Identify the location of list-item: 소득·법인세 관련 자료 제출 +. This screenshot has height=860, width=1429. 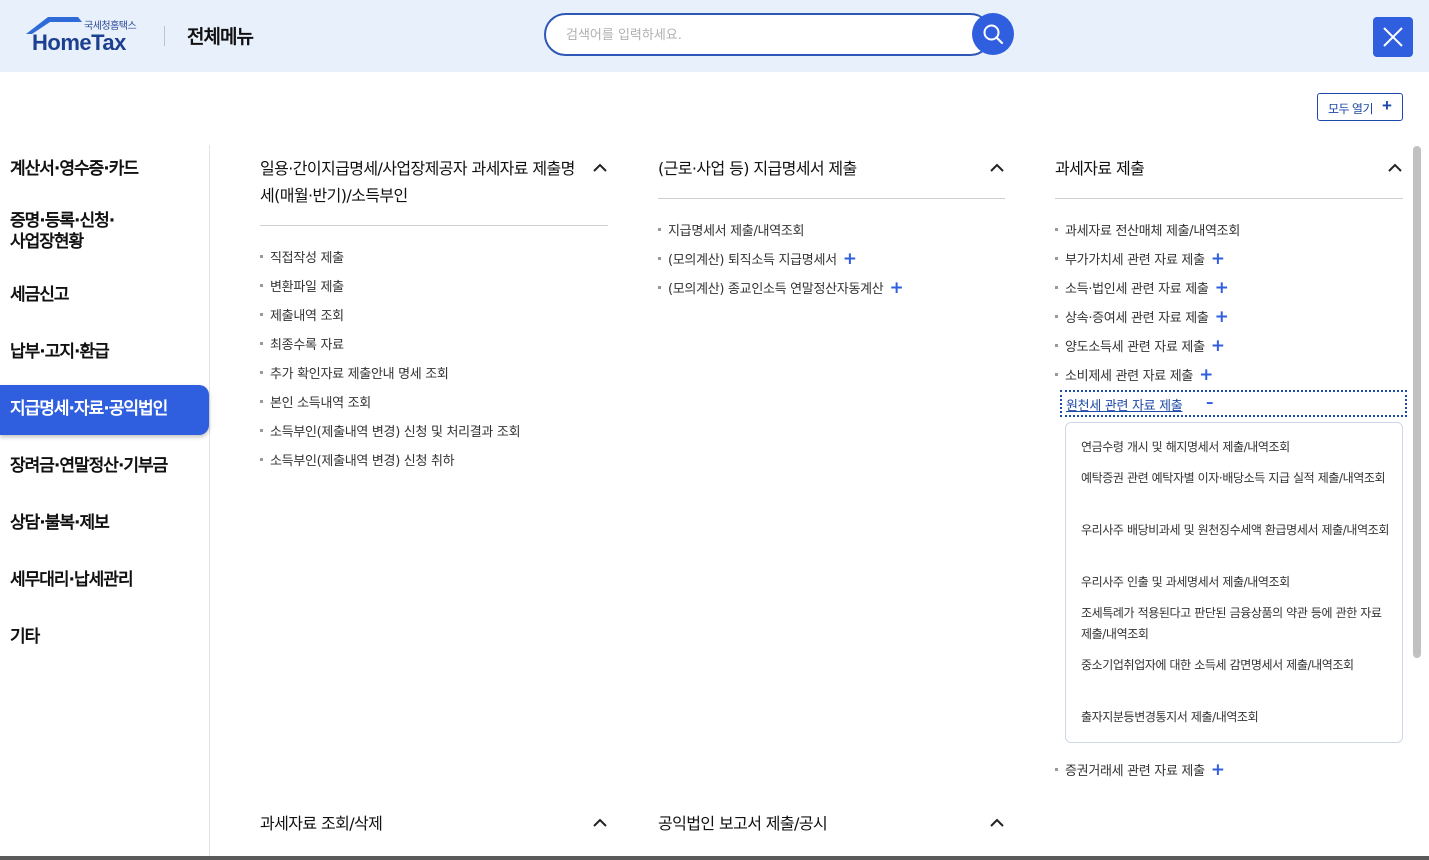
(1142, 288).